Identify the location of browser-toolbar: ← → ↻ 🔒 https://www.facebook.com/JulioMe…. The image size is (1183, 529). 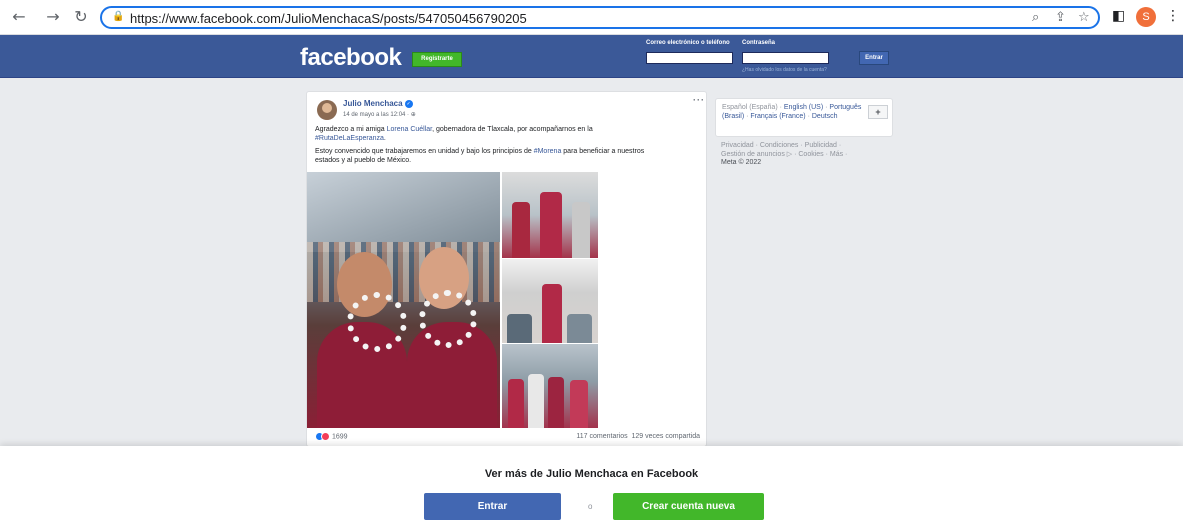
(591, 17).